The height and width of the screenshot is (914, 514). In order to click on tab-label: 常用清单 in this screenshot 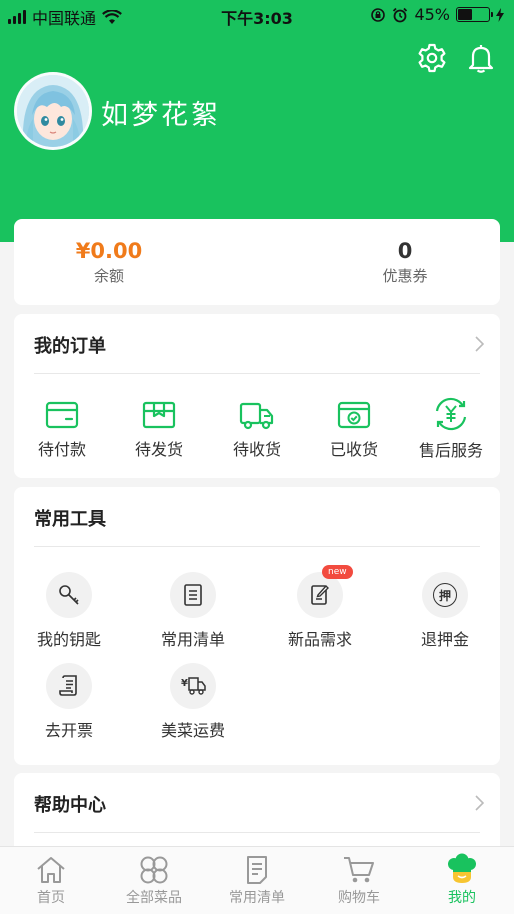, I will do `click(257, 898)`.